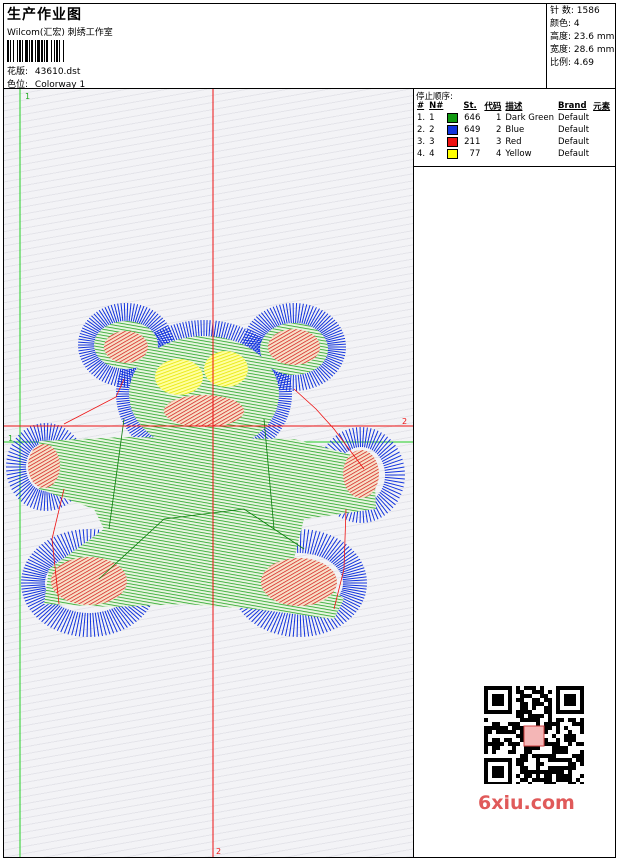  I want to click on stop-needle: 4, so click(432, 154).